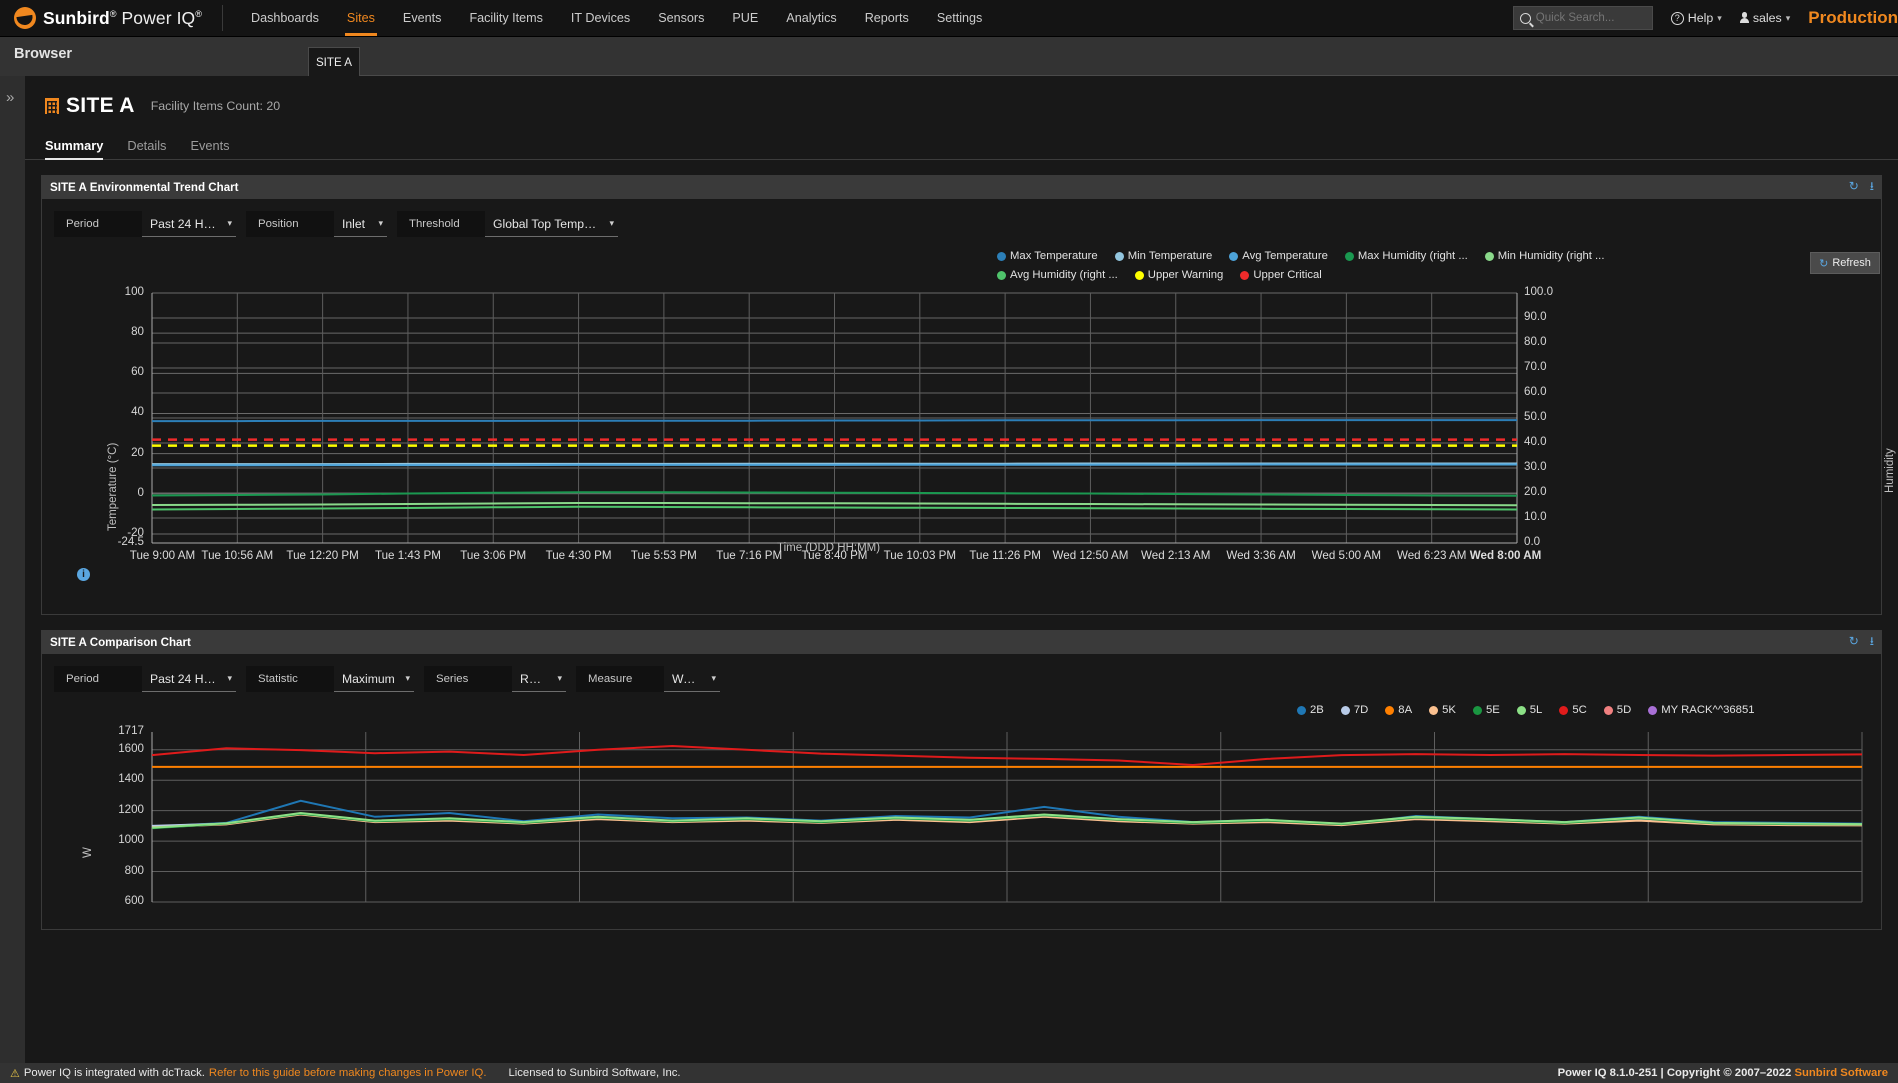 This screenshot has height=1083, width=1898. Describe the element at coordinates (1398, 710) in the screenshot. I see `legend-item: 8A` at that location.